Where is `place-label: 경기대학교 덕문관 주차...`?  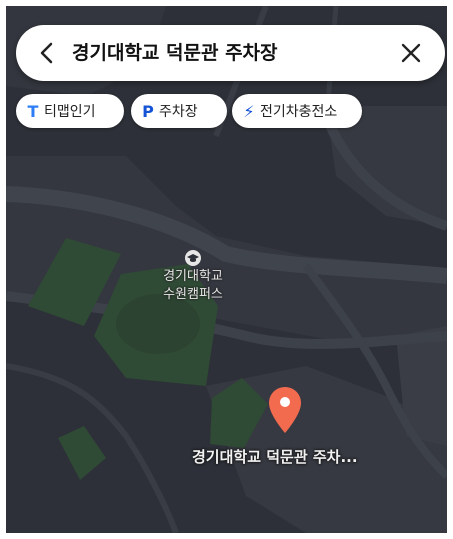 place-label: 경기대학교 덕문관 주차... is located at coordinates (275, 456).